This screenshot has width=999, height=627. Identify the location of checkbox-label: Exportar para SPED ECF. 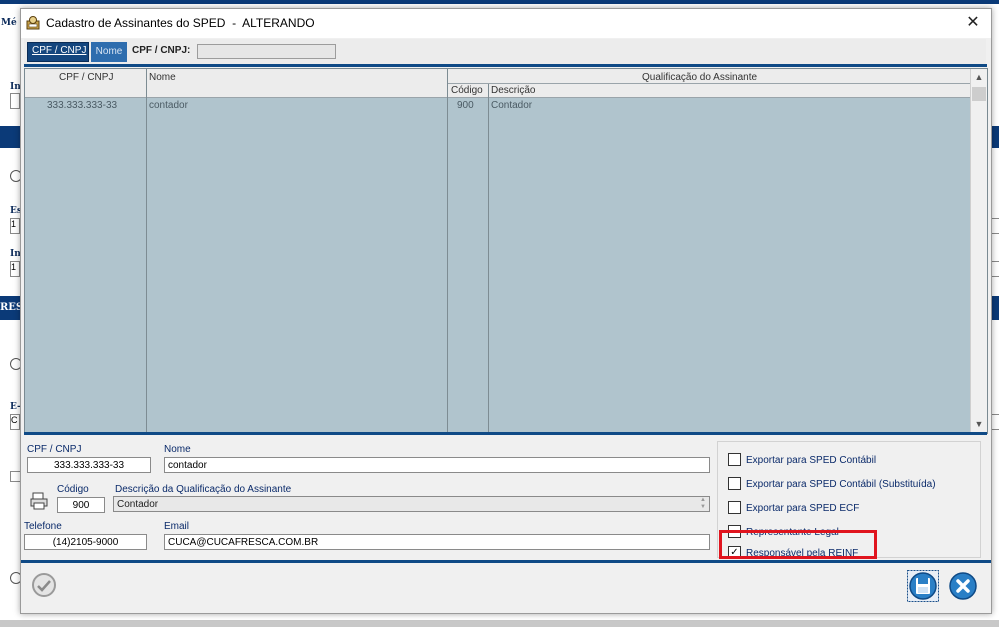
(803, 509).